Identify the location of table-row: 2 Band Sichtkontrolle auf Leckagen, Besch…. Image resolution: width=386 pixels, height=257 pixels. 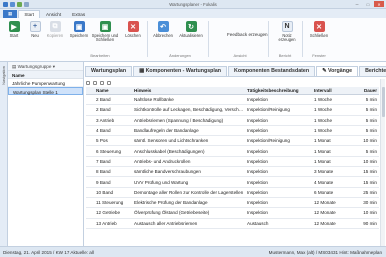
(232, 110).